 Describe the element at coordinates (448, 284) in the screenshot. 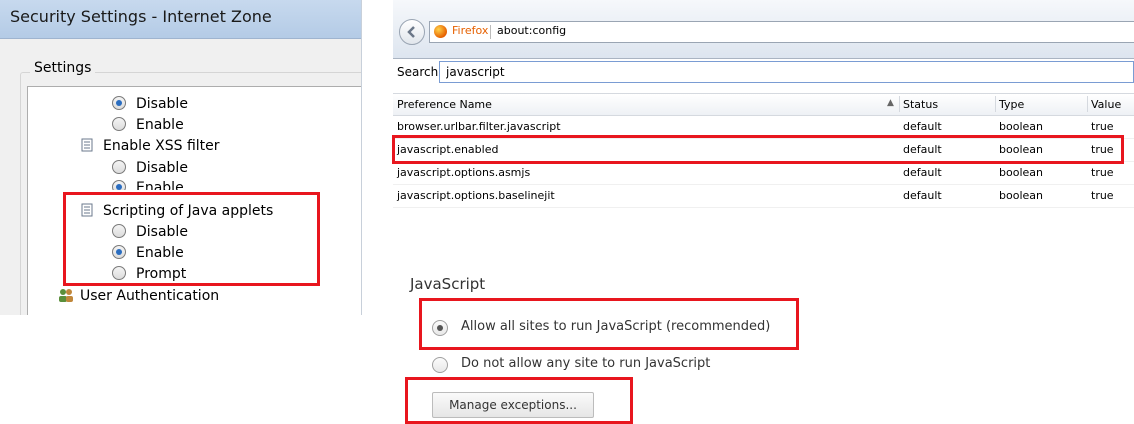

I see `javascript-section-heading: JavaScript` at that location.